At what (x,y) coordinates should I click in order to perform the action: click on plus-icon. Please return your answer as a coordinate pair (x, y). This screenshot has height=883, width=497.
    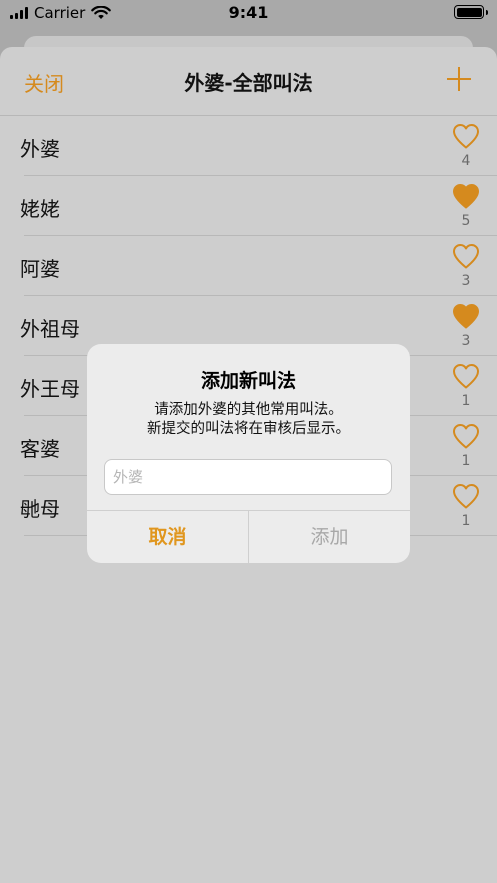
    Looking at the image, I should click on (459, 79).